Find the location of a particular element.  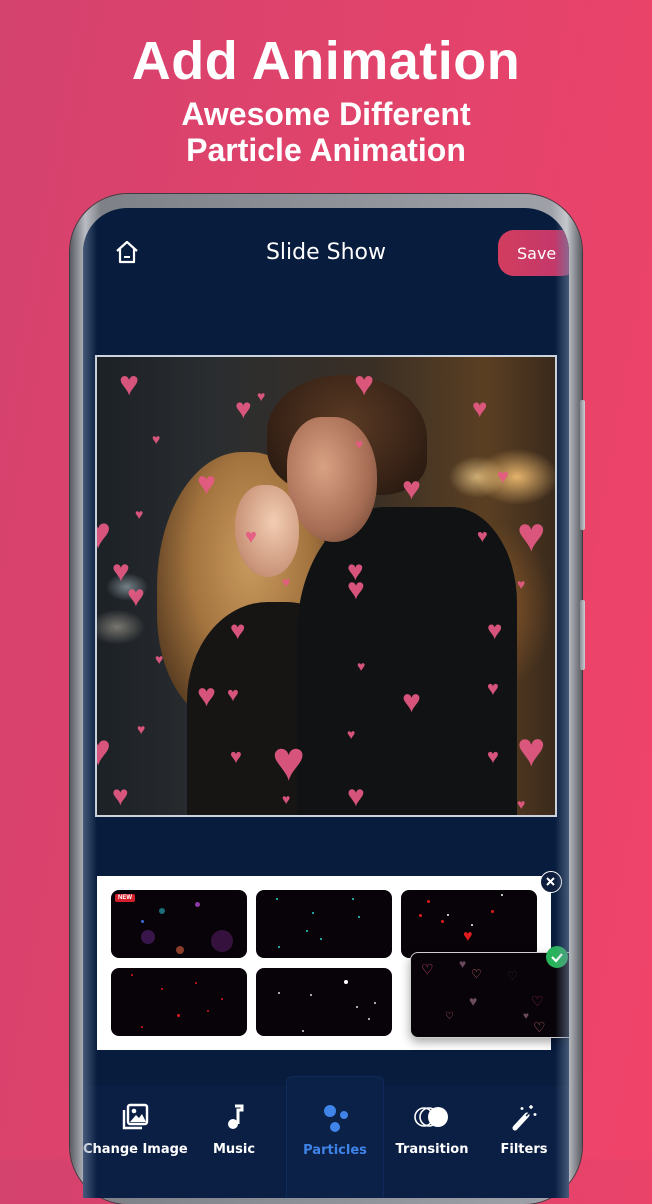

nav-label: Change Image is located at coordinates (135, 1149).